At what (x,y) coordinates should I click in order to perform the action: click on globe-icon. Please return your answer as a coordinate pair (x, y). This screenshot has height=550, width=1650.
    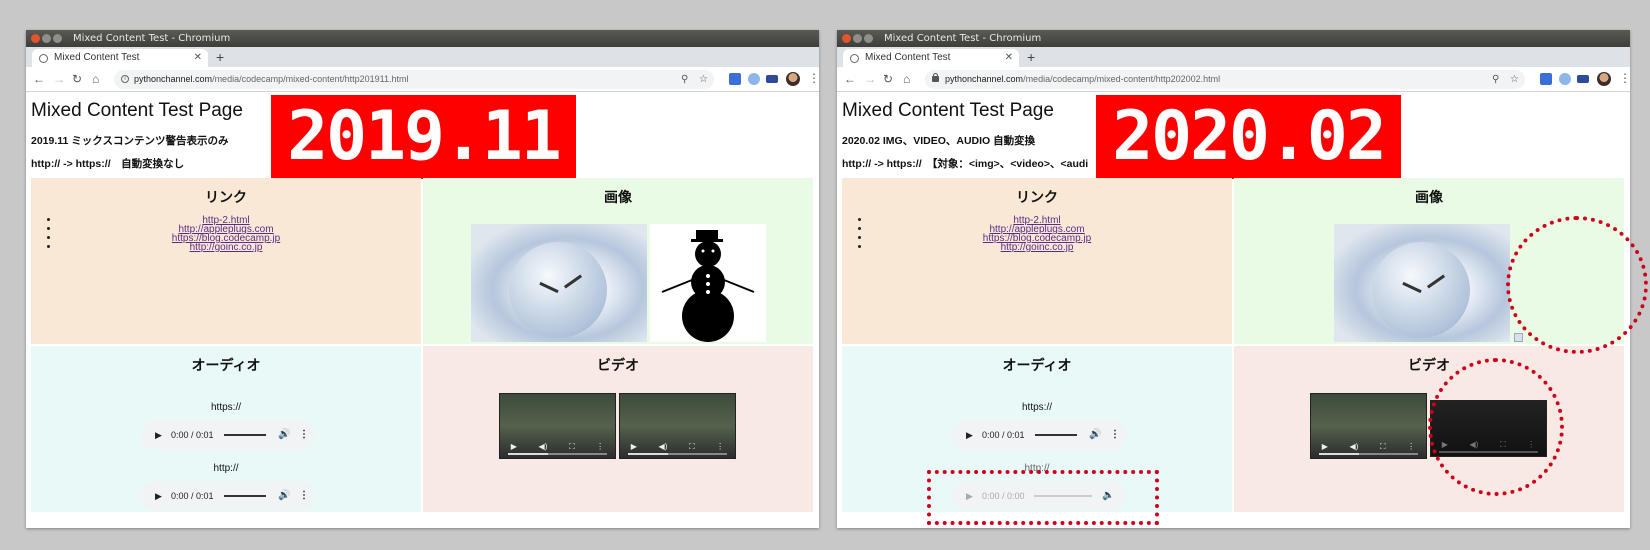
    Looking at the image, I should click on (854, 58).